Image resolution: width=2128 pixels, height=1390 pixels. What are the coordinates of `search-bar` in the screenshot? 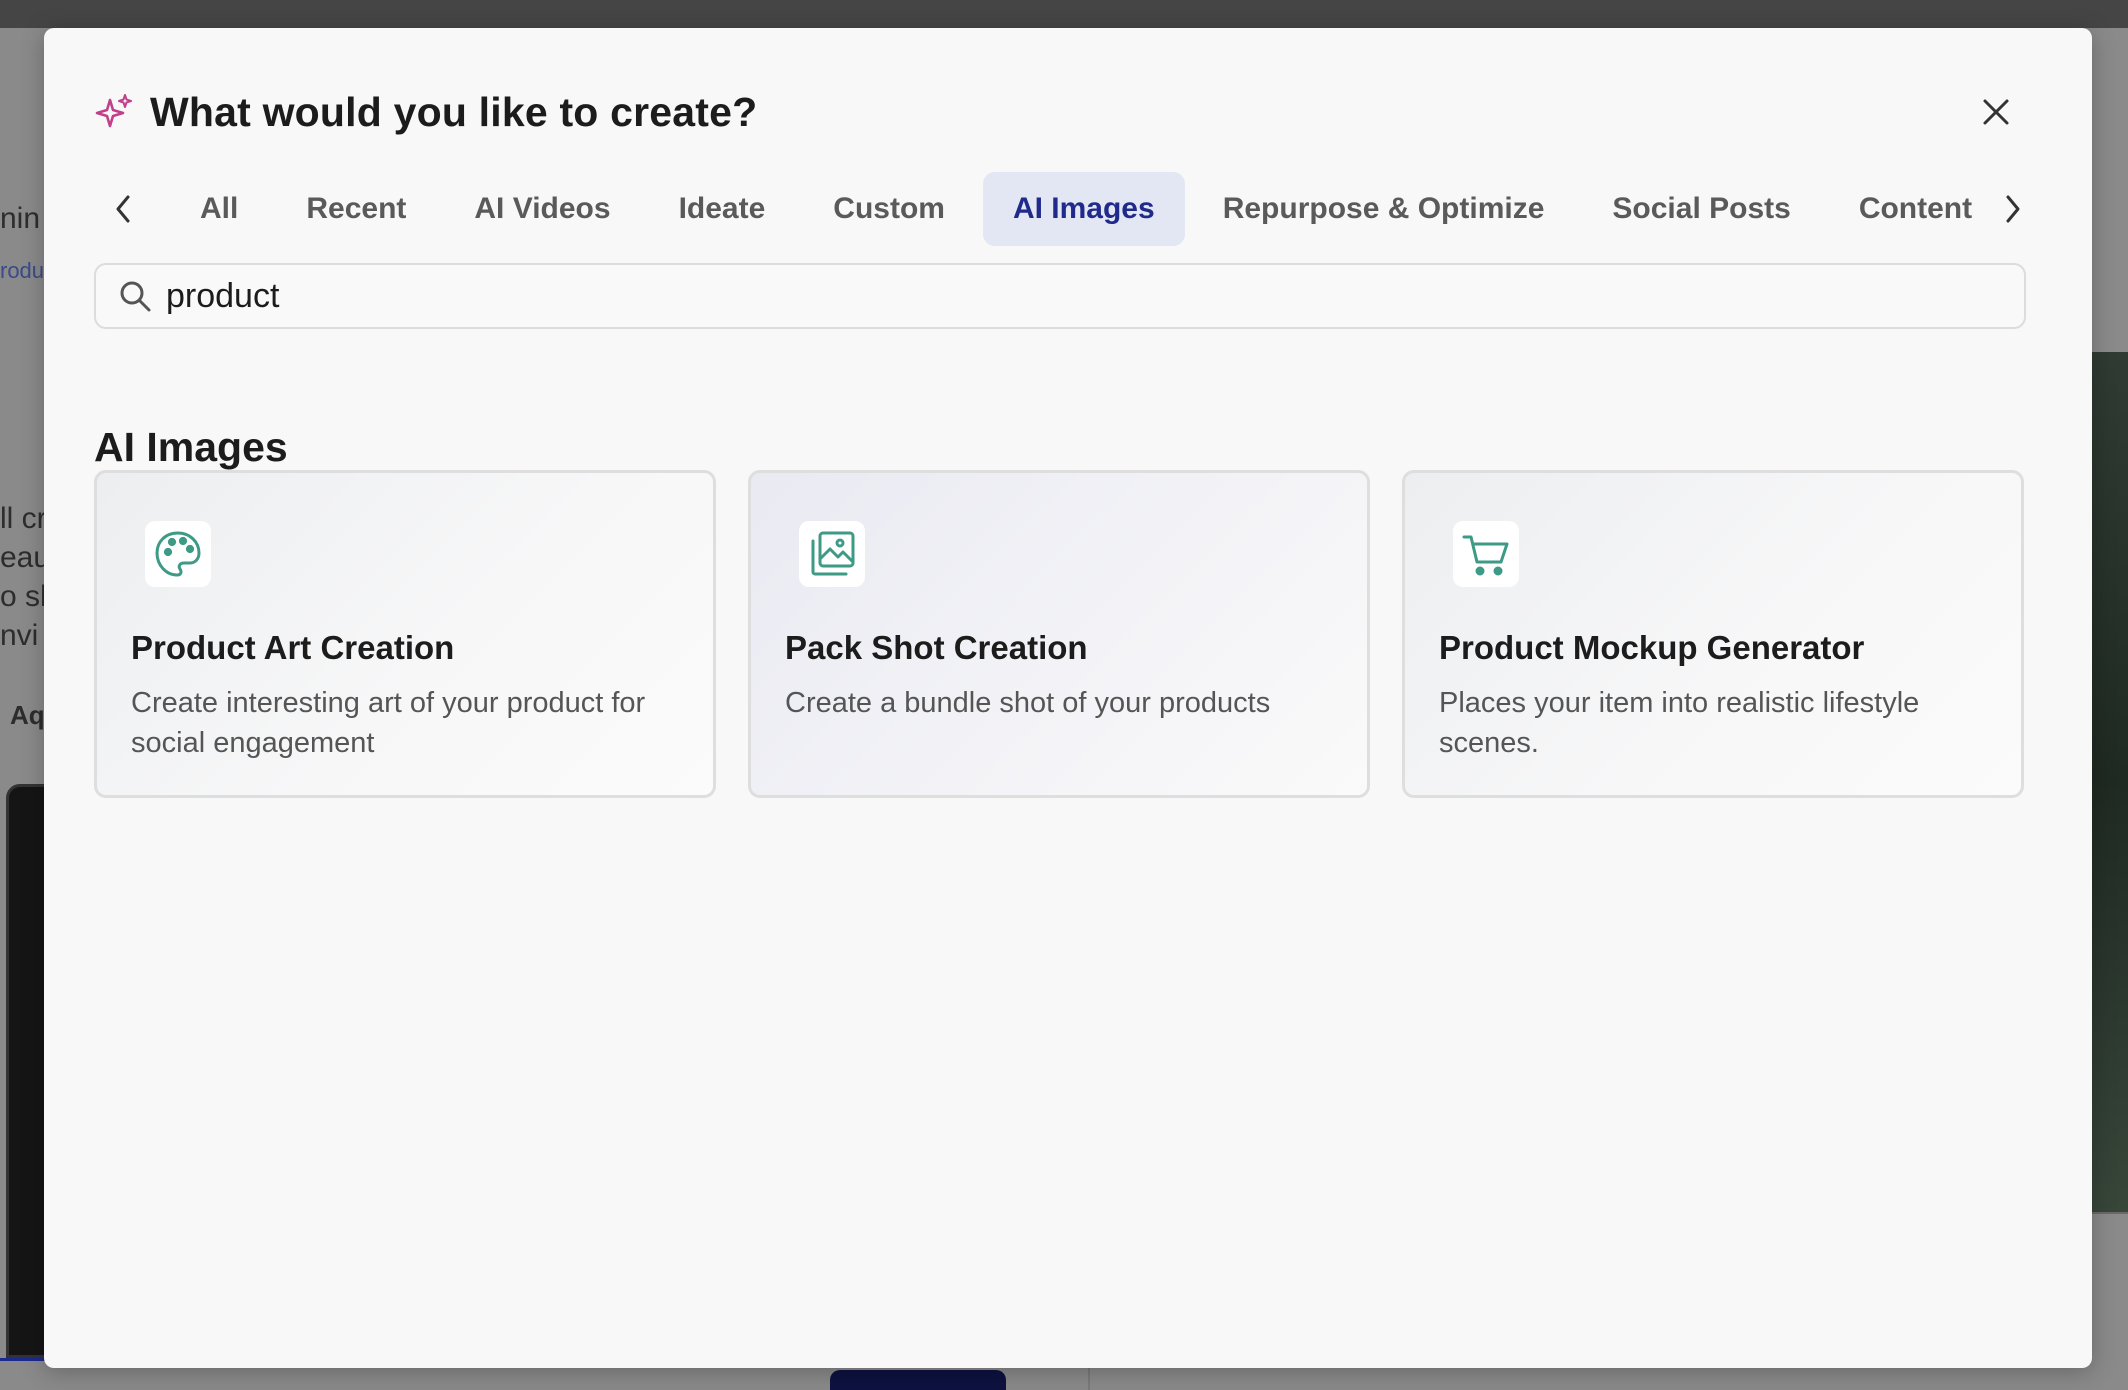 It's located at (1060, 296).